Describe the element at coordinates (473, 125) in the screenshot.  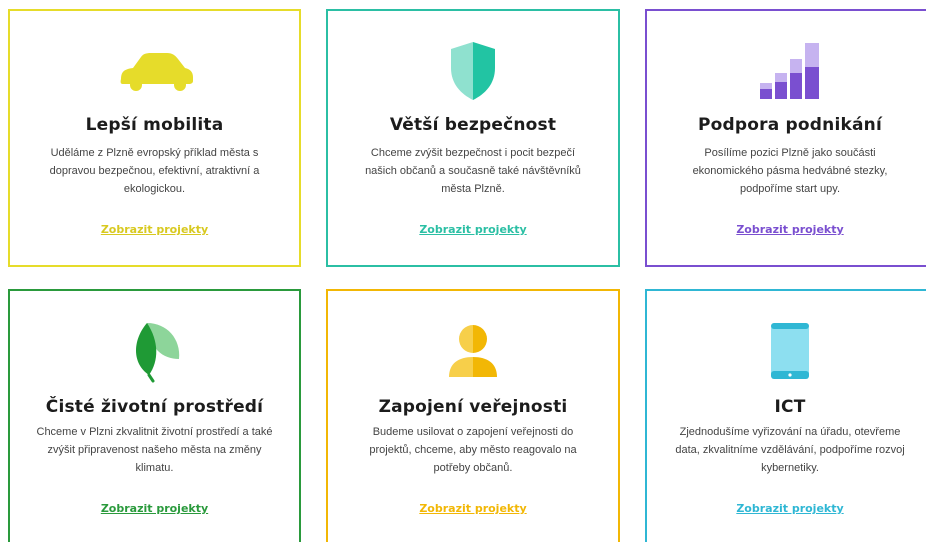
I see `card-title: Větší bezpečnost` at that location.